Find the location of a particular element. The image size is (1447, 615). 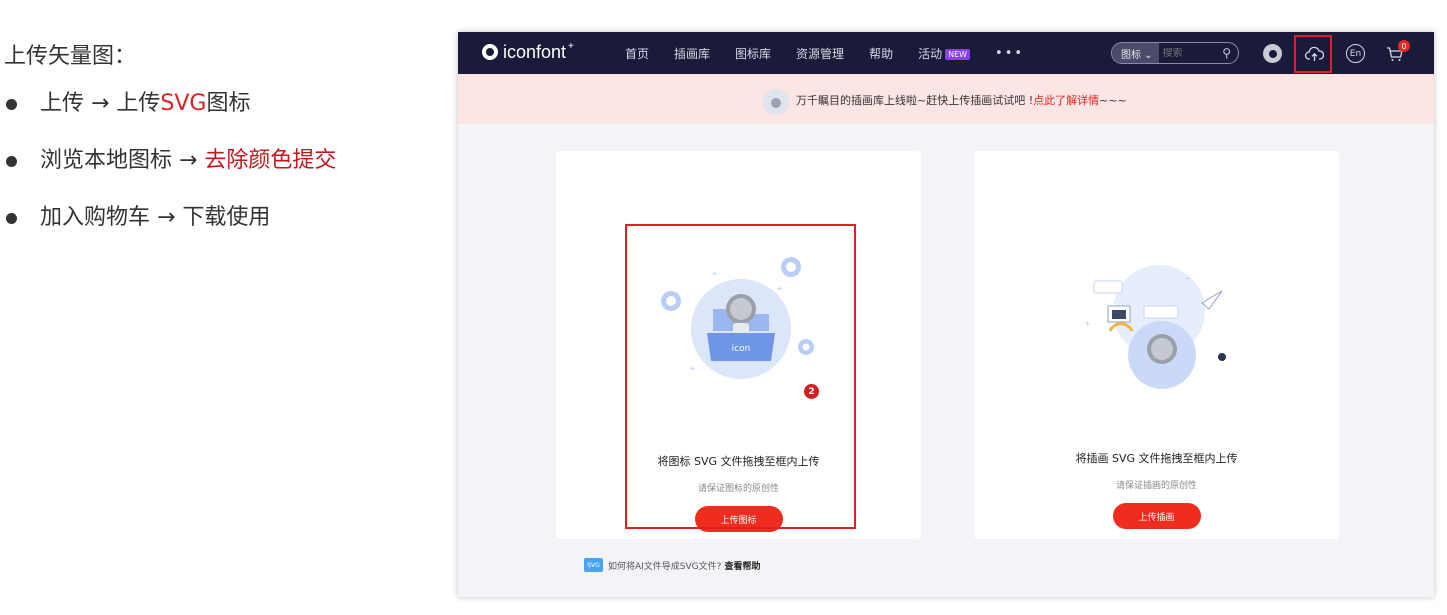

notes-item-upload: 上传 → 上传SVG图标 is located at coordinates (220, 116).